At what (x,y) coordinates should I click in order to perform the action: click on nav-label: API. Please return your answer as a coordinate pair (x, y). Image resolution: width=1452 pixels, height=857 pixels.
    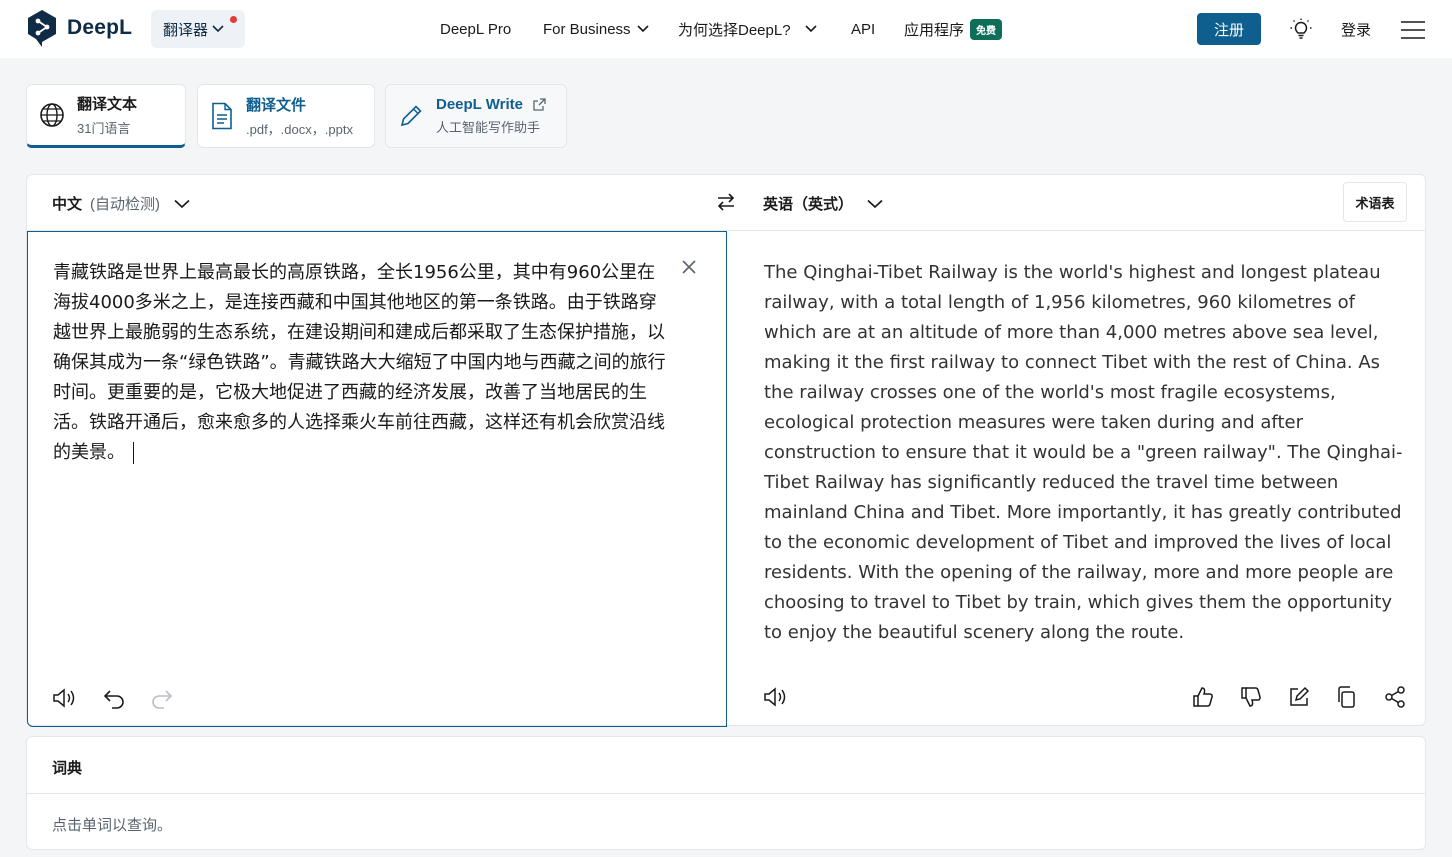
    Looking at the image, I should click on (863, 29).